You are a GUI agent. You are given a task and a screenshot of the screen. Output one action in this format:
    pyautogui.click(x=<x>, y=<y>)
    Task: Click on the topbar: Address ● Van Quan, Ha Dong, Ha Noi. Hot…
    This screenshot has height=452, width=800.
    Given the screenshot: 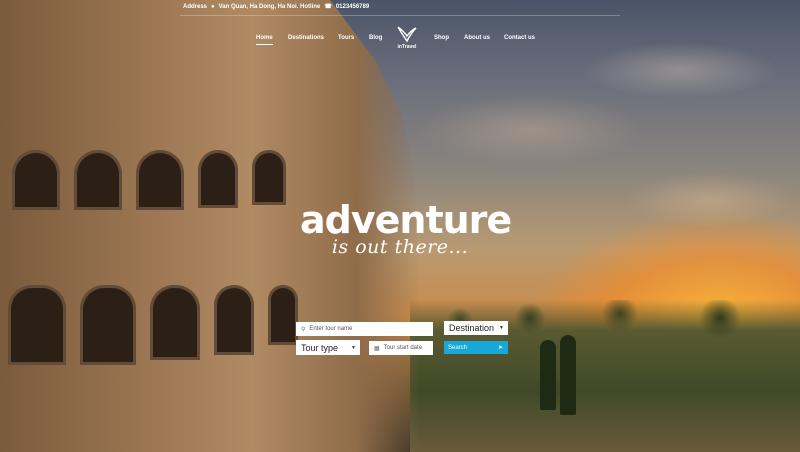 What is the action you would take?
    pyautogui.click(x=276, y=7)
    